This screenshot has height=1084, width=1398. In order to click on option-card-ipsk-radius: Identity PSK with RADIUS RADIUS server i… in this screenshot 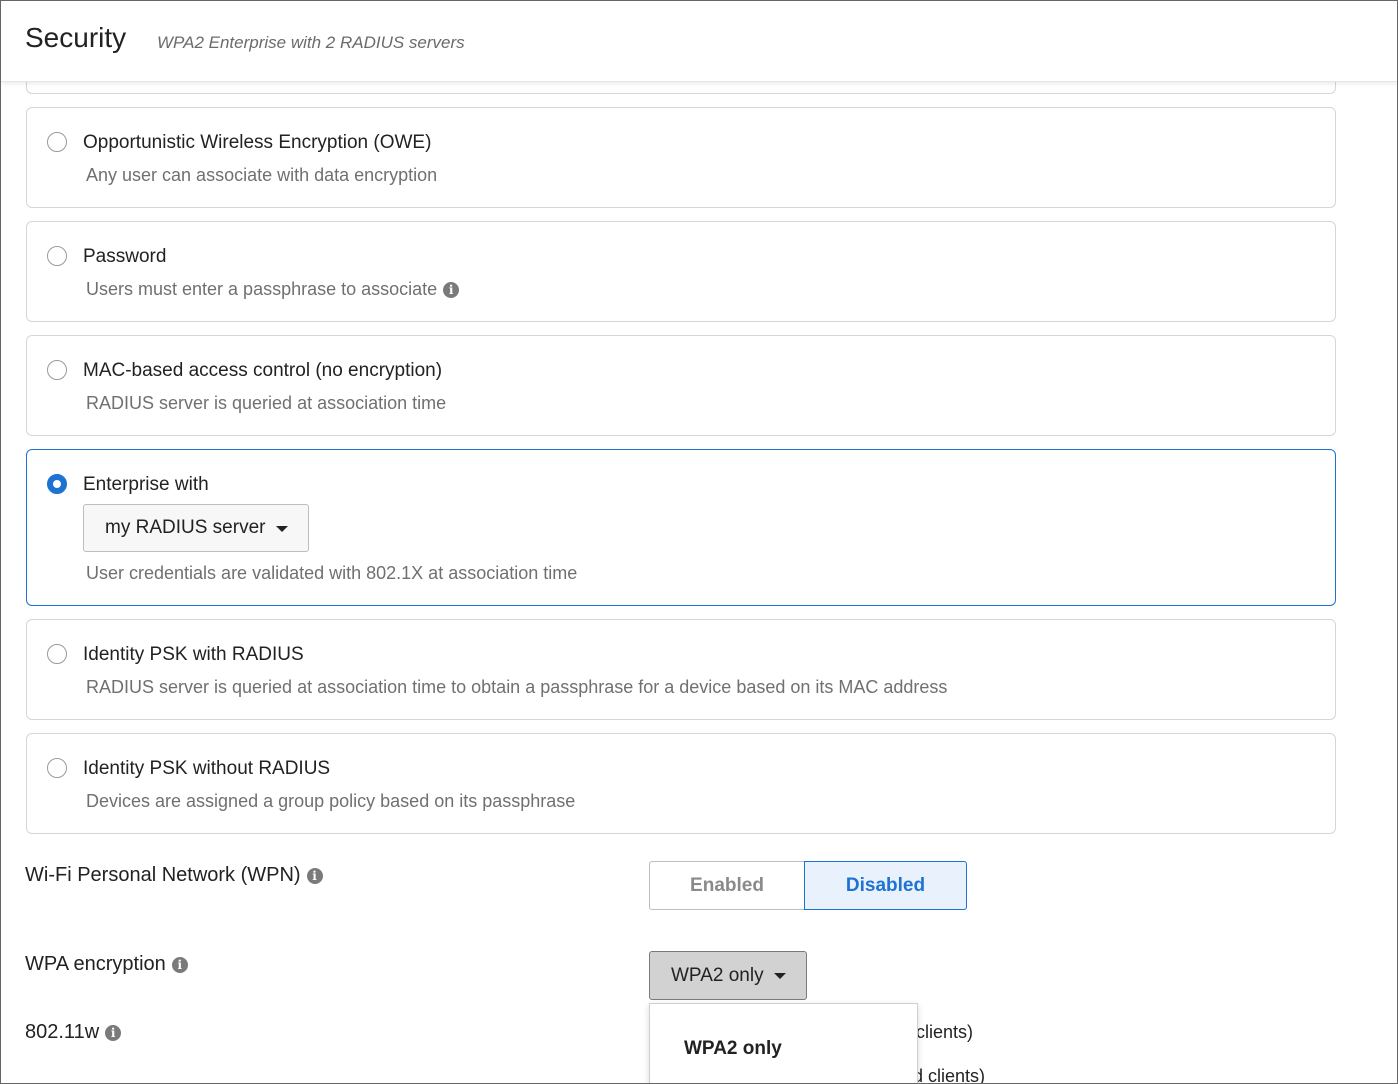, I will do `click(681, 669)`.